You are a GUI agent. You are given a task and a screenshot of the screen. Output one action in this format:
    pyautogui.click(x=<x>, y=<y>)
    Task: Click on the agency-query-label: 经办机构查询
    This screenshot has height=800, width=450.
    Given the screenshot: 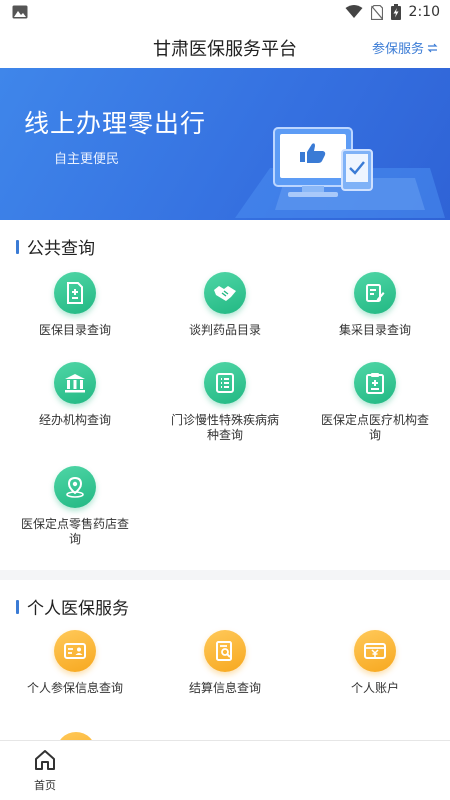 What is the action you would take?
    pyautogui.click(x=74, y=420)
    